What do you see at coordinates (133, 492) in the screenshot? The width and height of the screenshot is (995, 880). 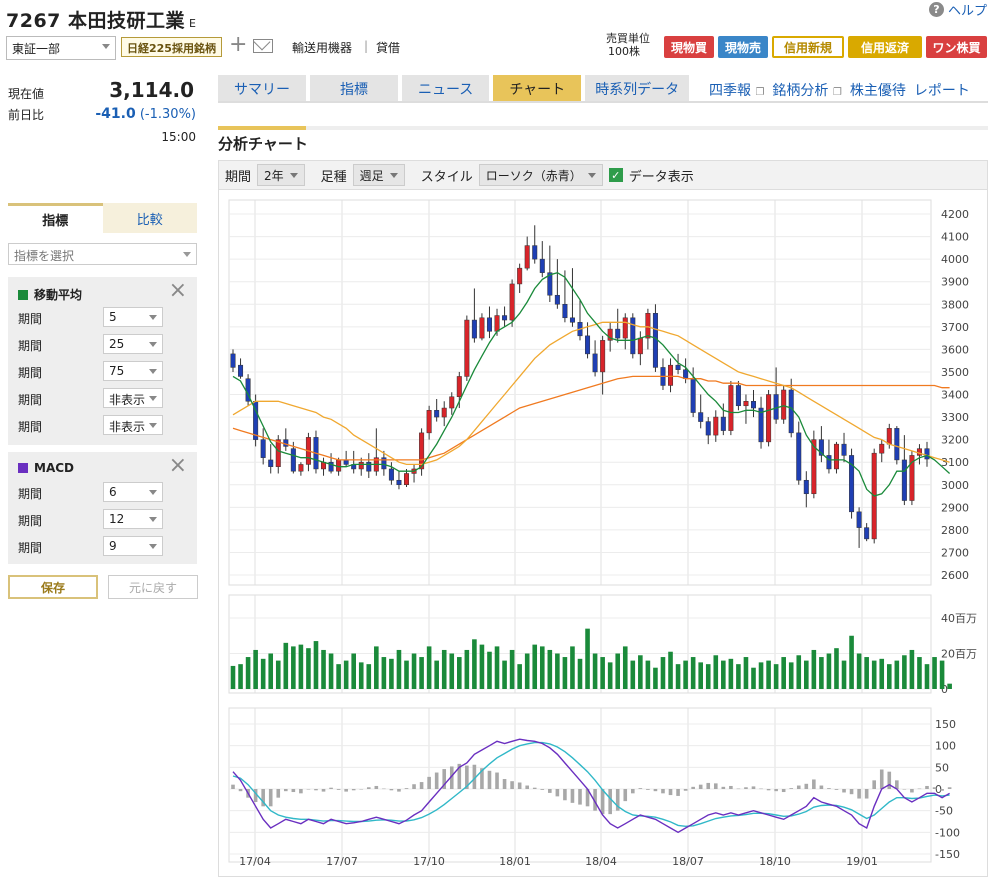 I see `macd-period-select-1: 6` at bounding box center [133, 492].